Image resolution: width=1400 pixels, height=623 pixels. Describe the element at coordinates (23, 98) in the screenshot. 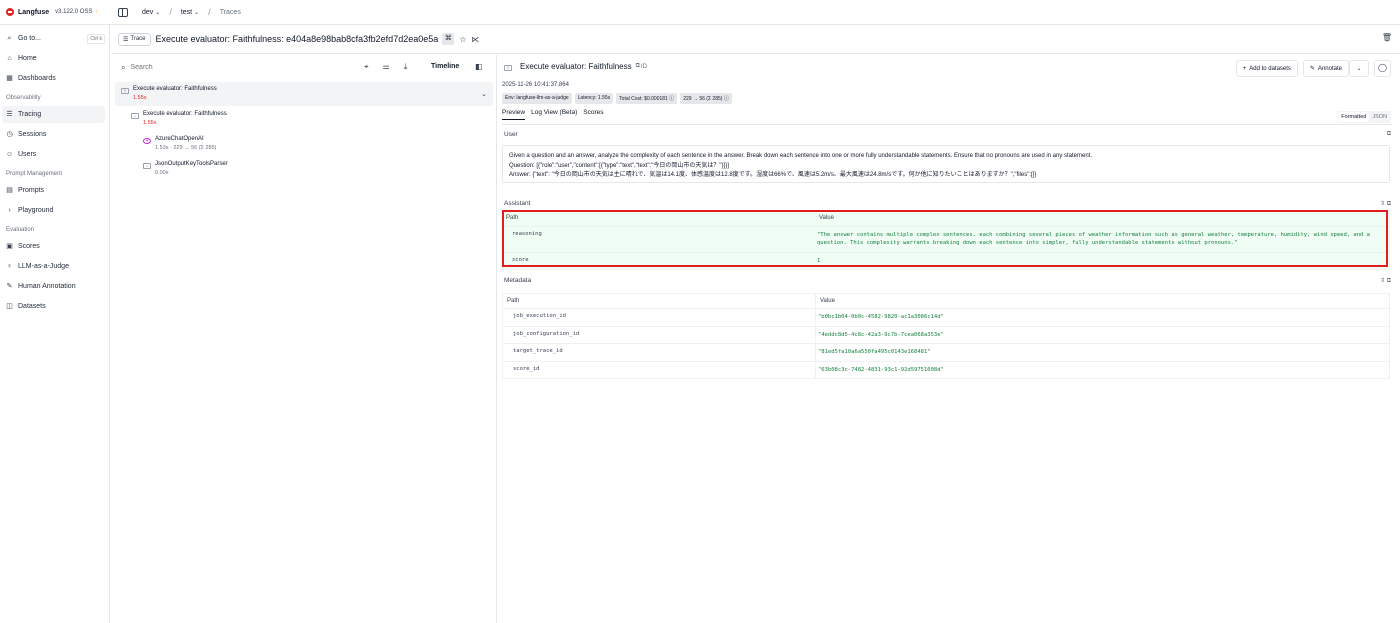

I see `section-observability: Observability` at that location.